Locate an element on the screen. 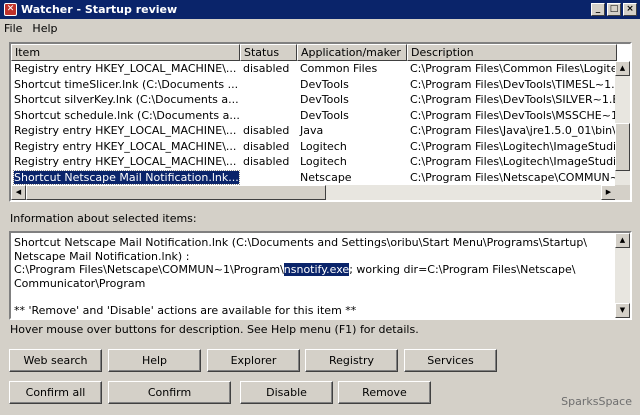  minimize-button: _ is located at coordinates (598, 9).